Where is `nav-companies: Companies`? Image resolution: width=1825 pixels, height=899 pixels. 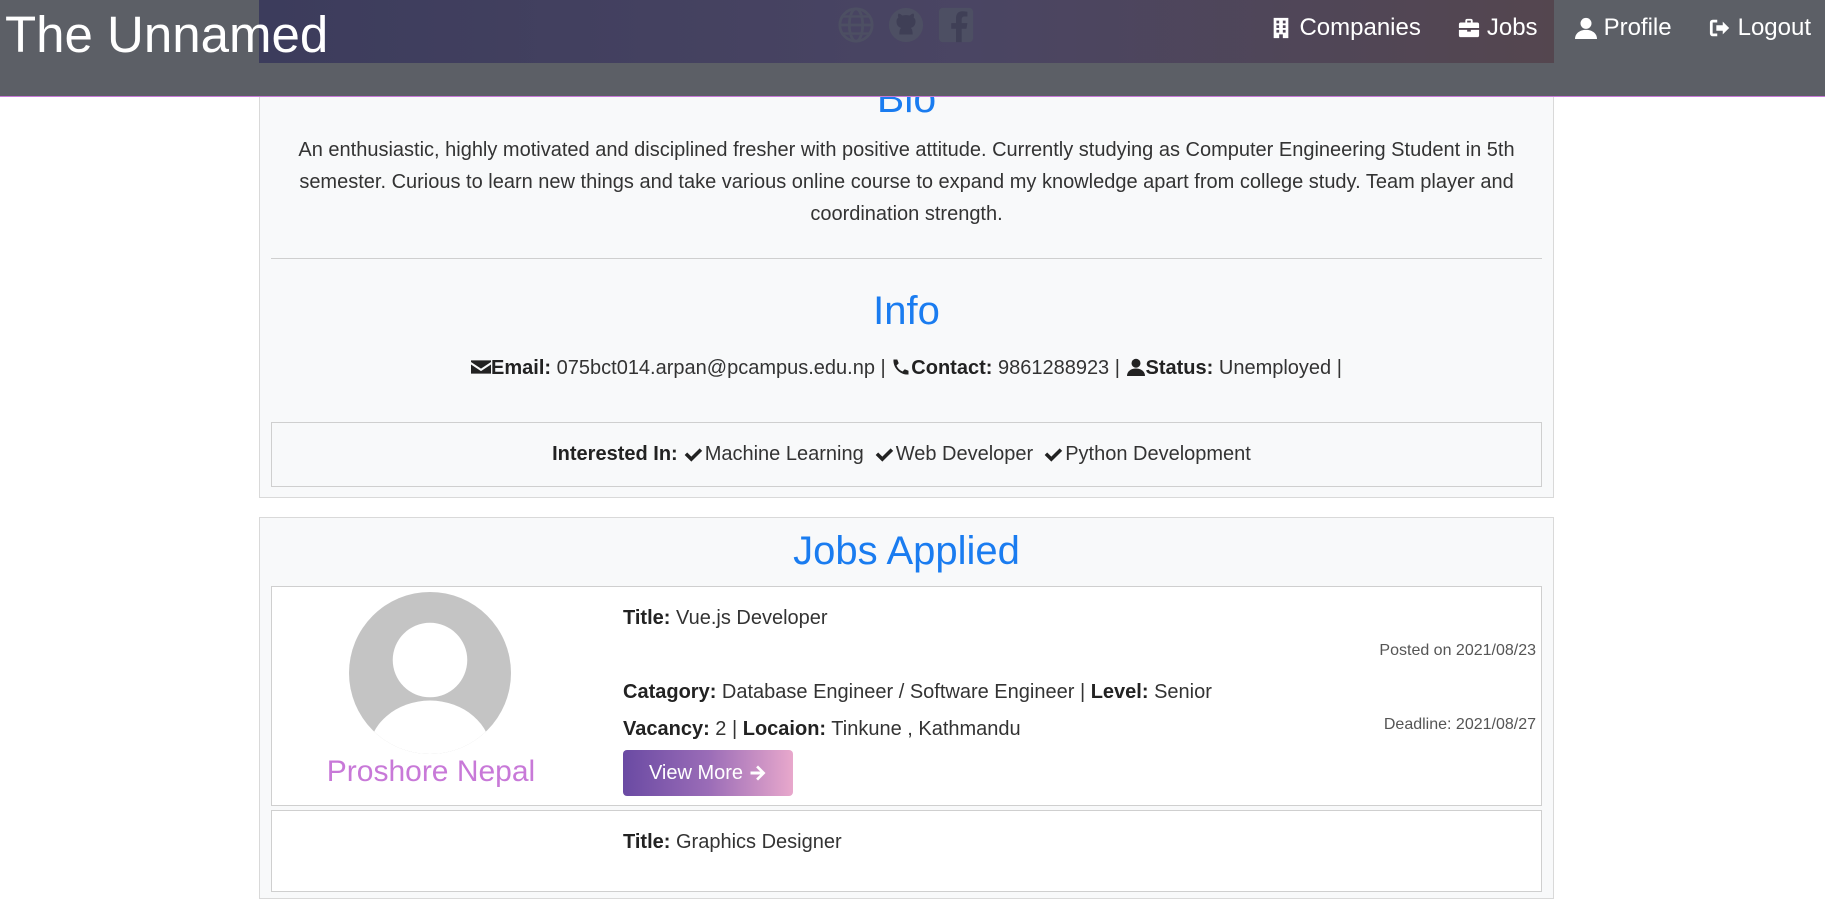
nav-companies: Companies is located at coordinates (1345, 28).